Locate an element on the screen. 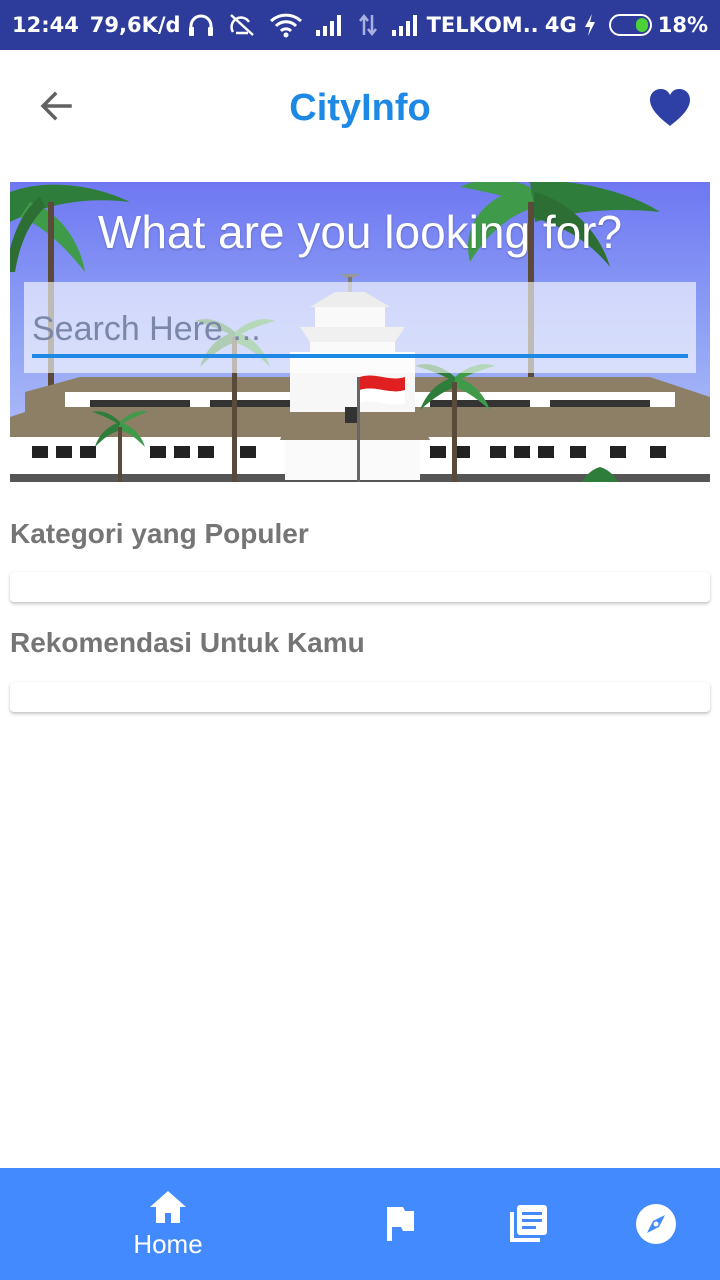 This screenshot has height=1280, width=720. battery-level is located at coordinates (641, 25).